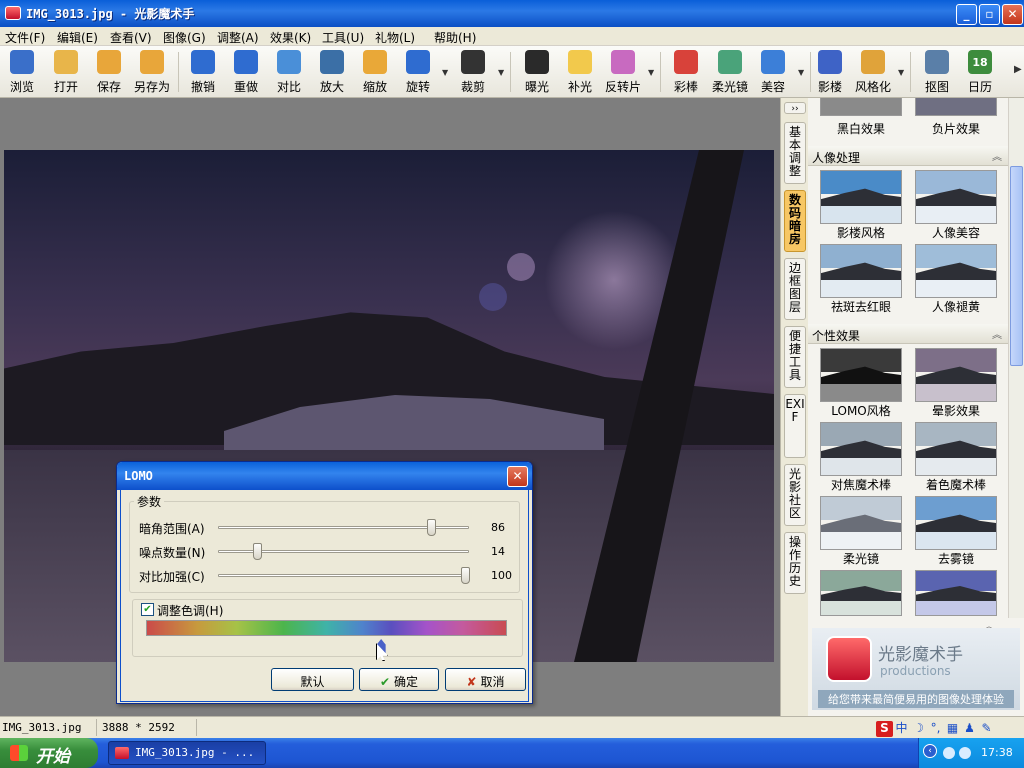  Describe the element at coordinates (22, 72) in the screenshot. I see `browse-button: 浏览` at that location.